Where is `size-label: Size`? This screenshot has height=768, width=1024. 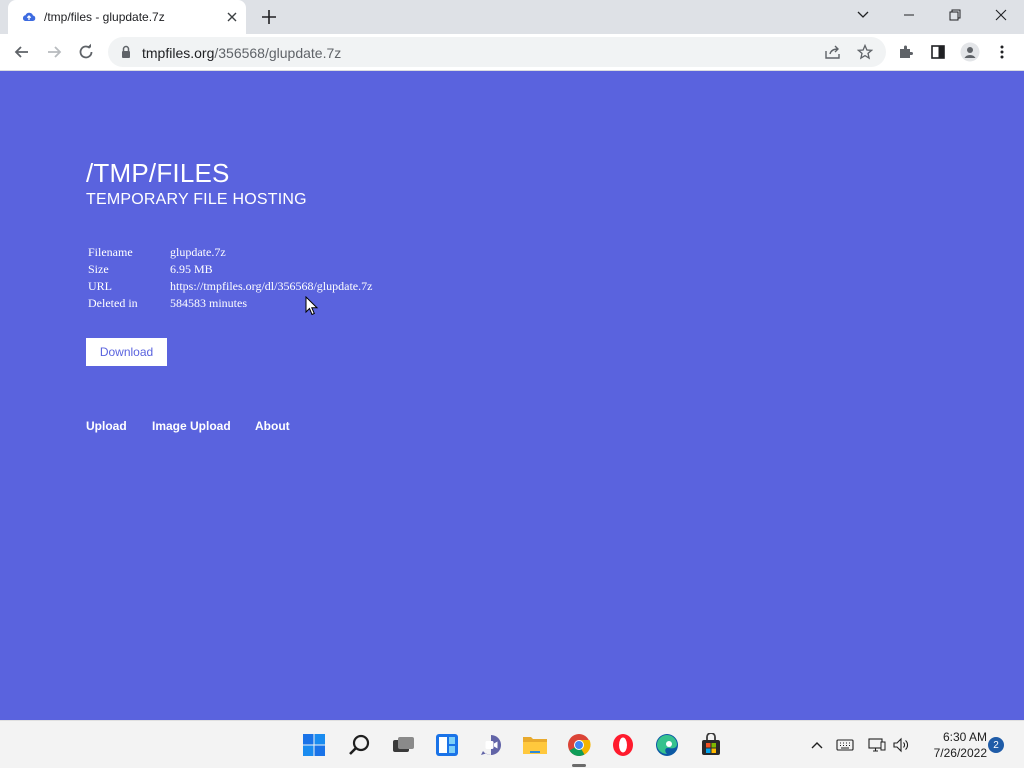
size-label: Size is located at coordinates (98, 269).